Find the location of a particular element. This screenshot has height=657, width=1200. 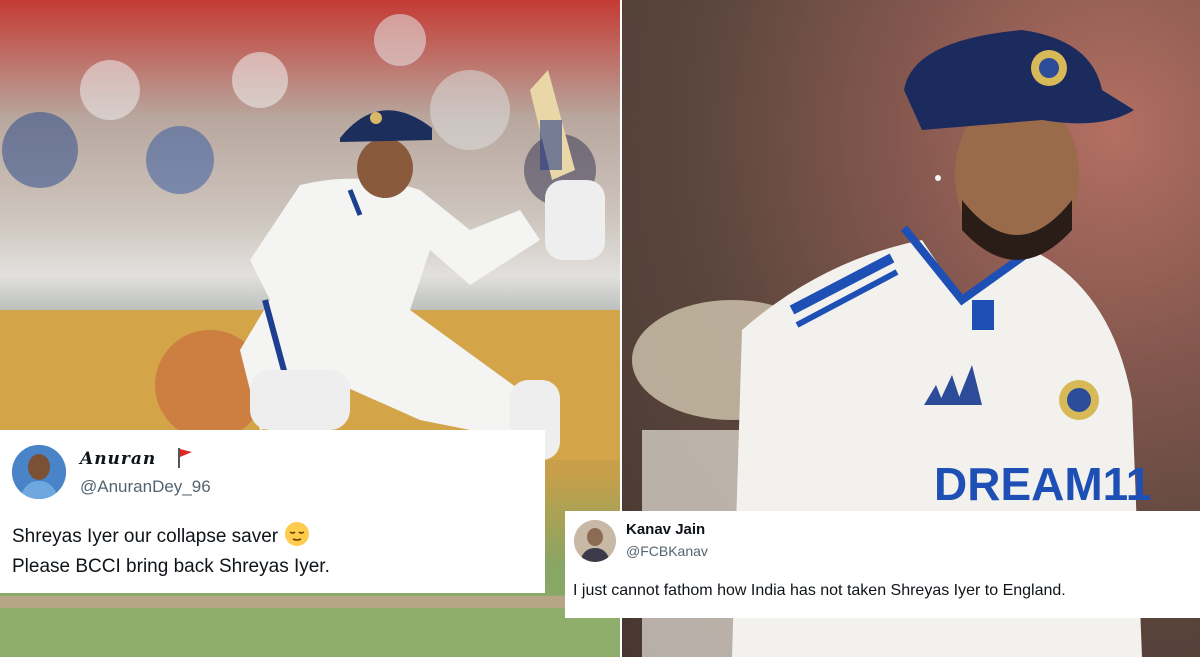

relieved-face-icon is located at coordinates (297, 534).